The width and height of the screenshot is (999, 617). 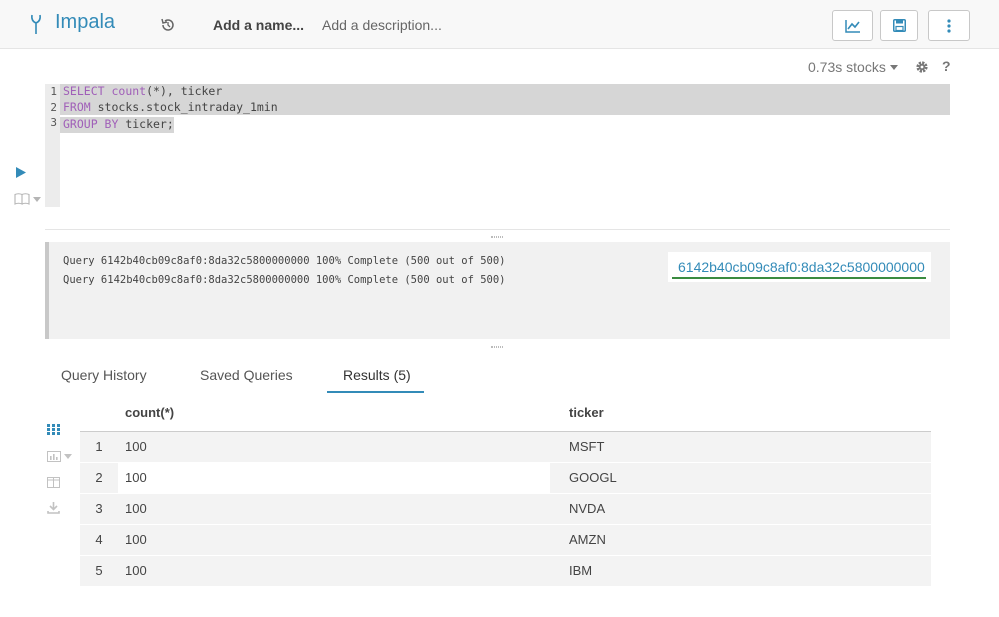 I want to click on save-button, so click(x=899, y=25).